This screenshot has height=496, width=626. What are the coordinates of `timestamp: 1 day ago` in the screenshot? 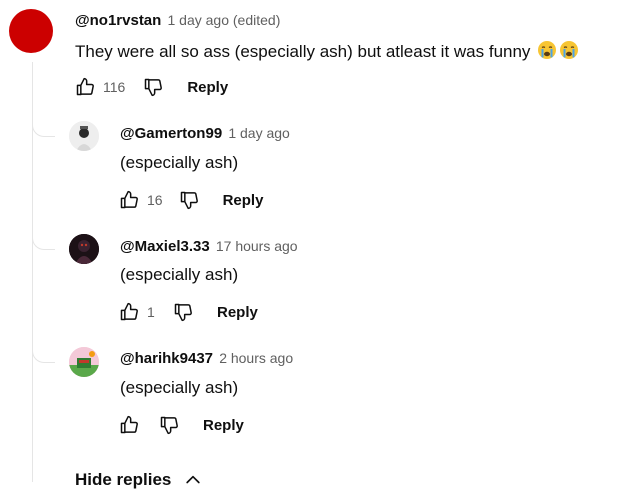 It's located at (259, 133).